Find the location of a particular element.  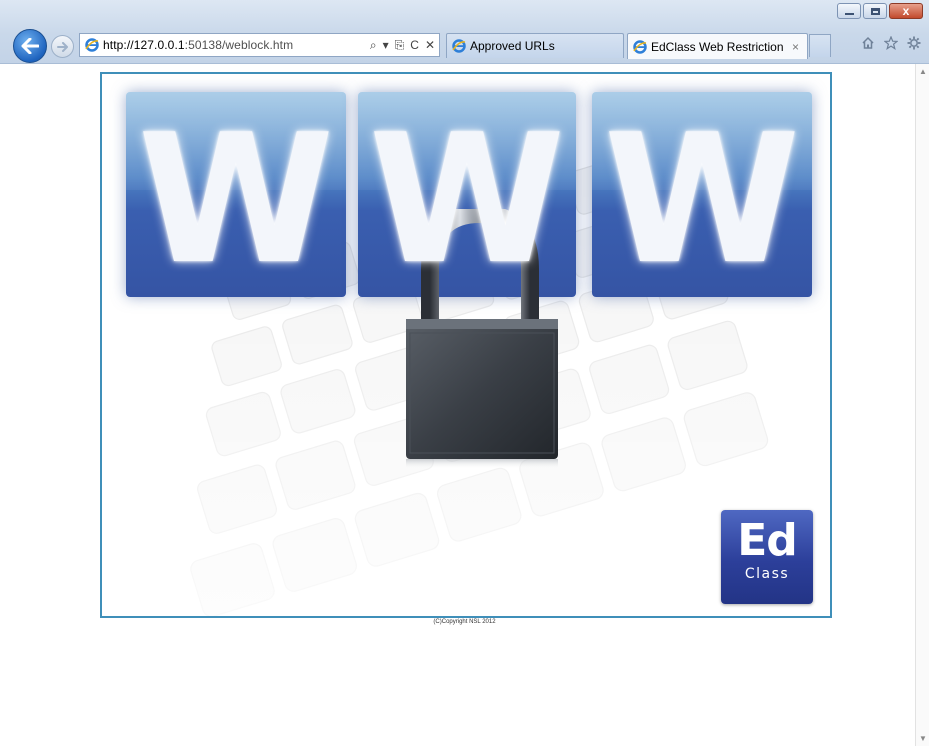

scroll-up-icon: ▲ is located at coordinates (923, 71).